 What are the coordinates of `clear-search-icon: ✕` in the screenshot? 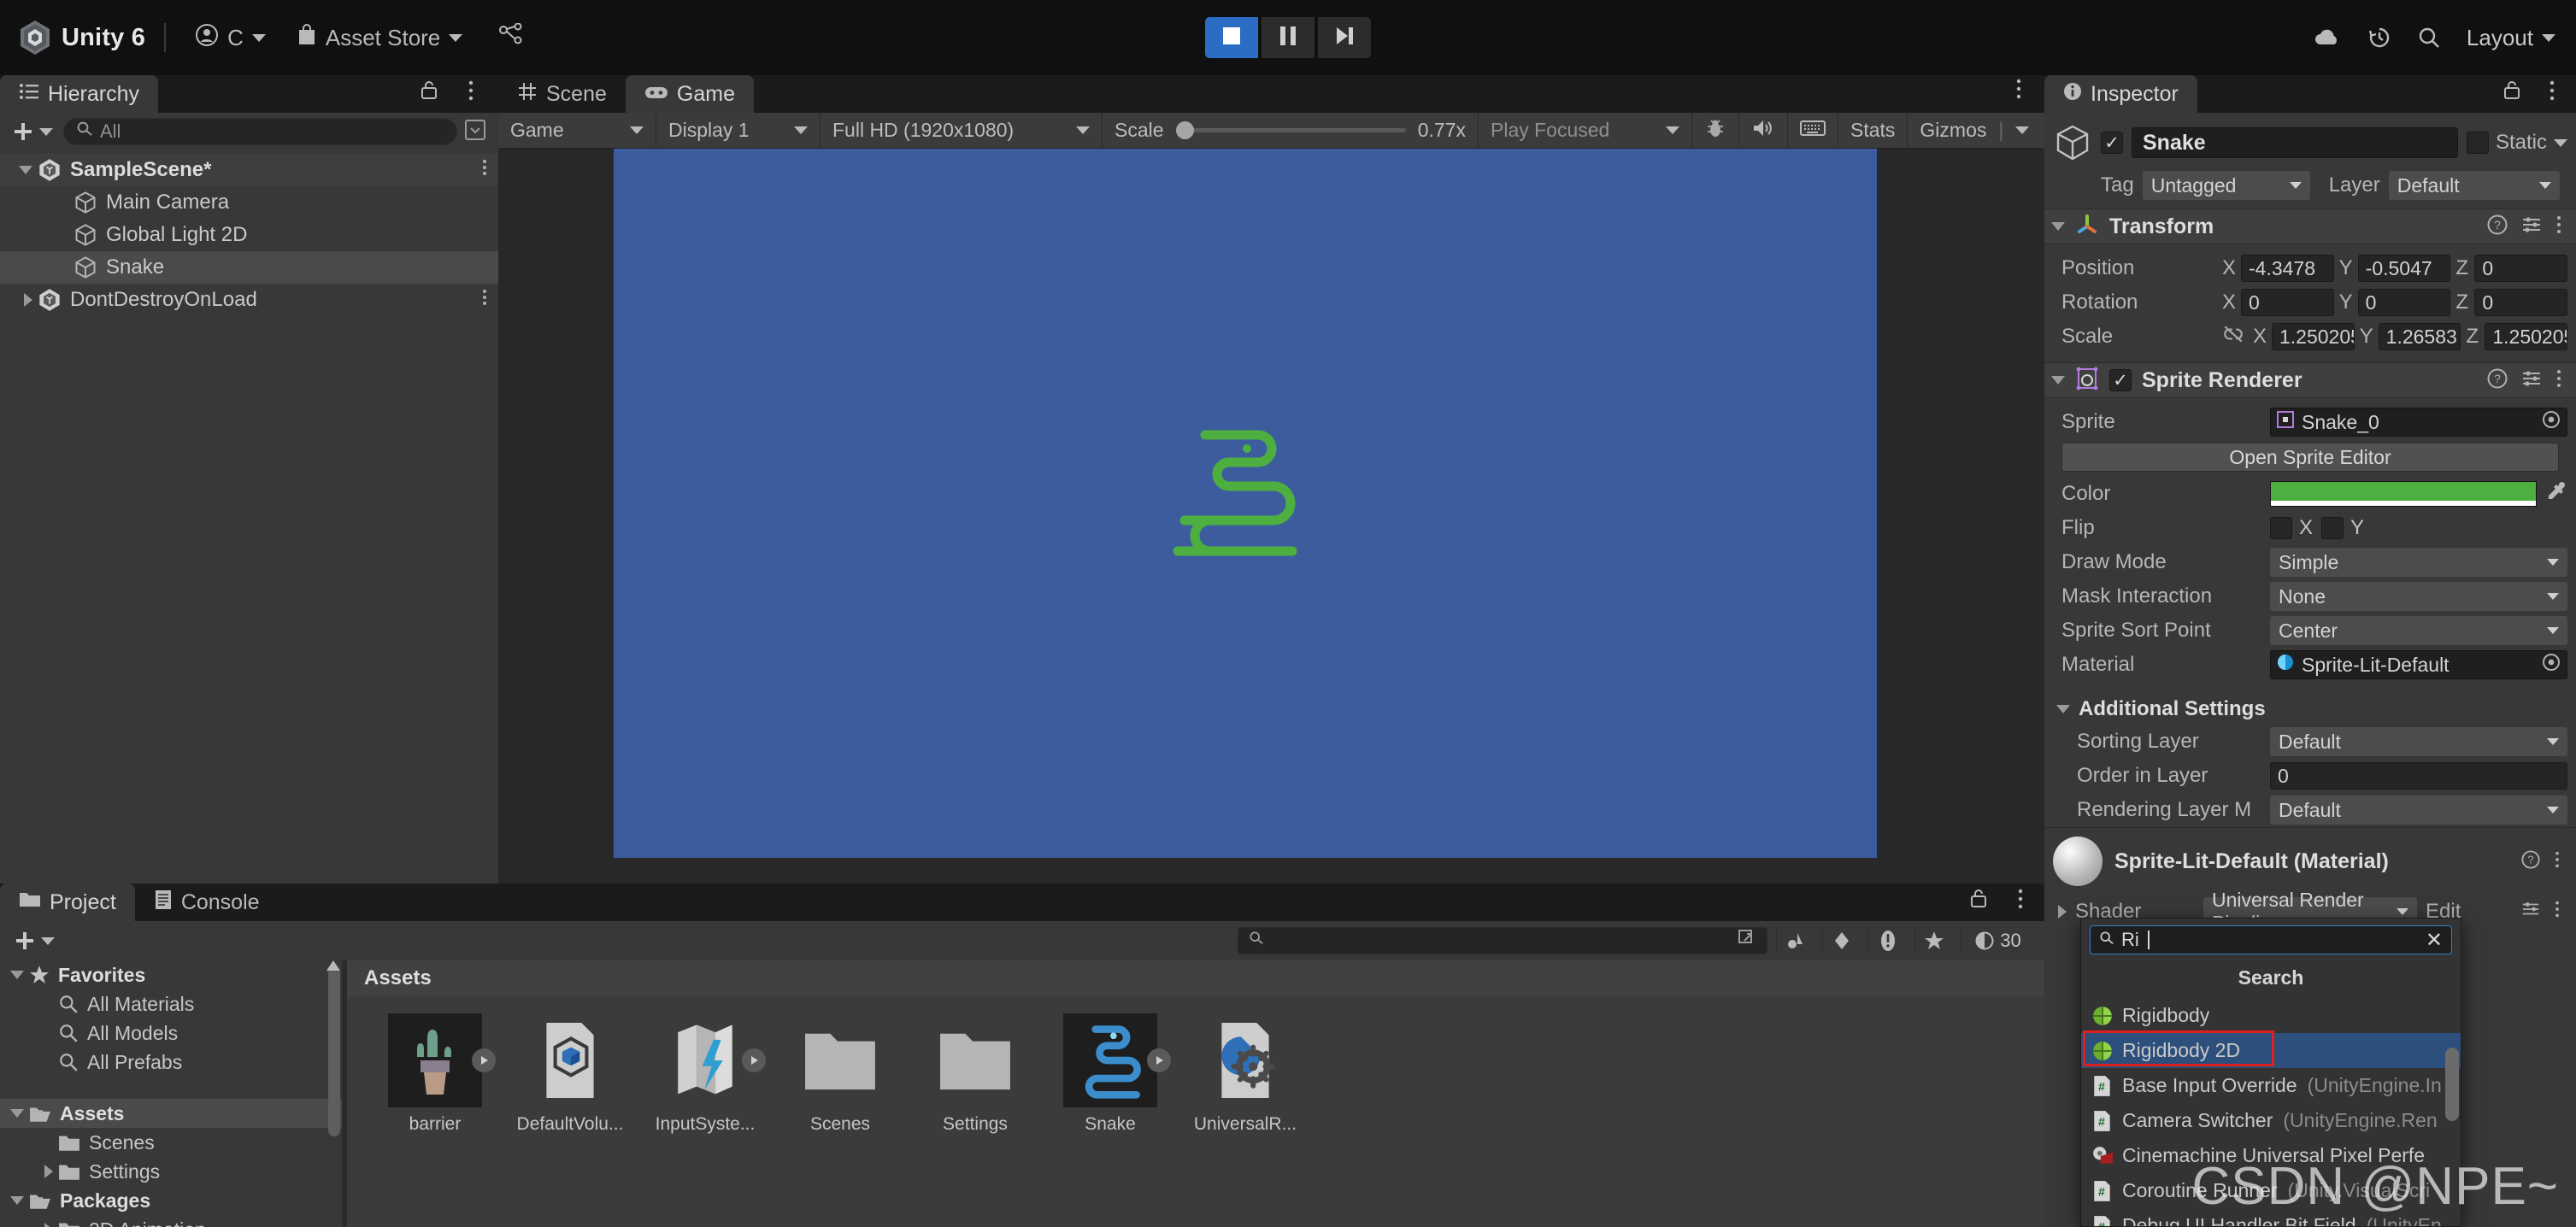 It's located at (2434, 940).